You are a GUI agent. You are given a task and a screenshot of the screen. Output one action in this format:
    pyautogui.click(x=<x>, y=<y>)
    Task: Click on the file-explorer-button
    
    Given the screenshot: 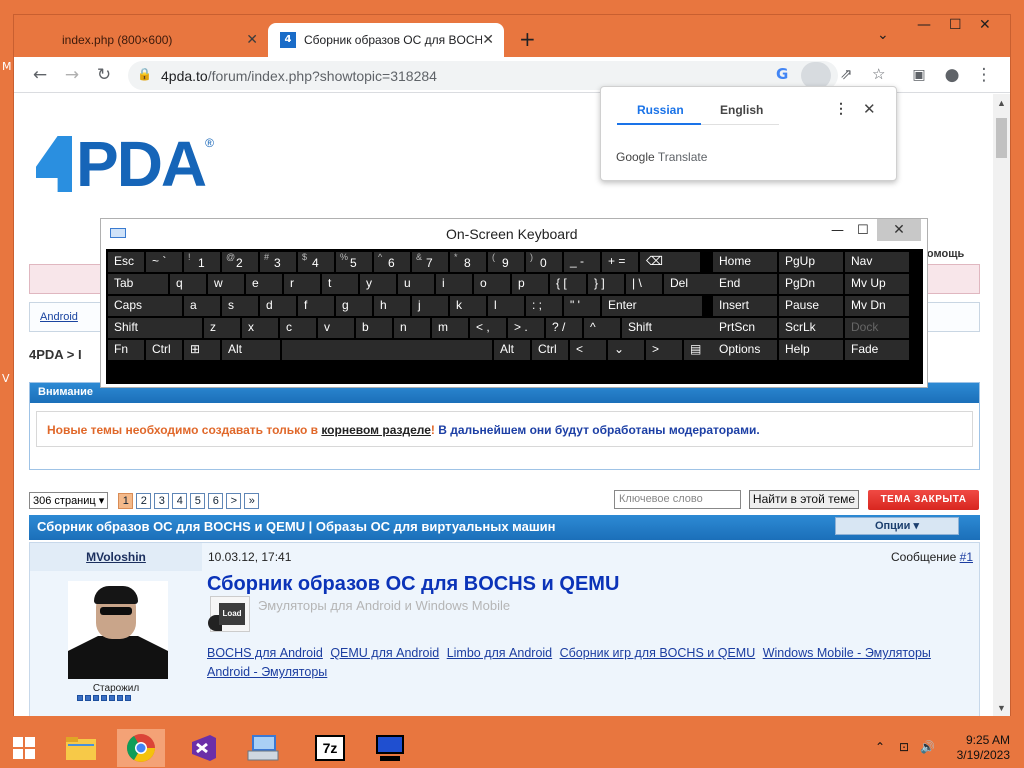 What is the action you would take?
    pyautogui.click(x=81, y=748)
    